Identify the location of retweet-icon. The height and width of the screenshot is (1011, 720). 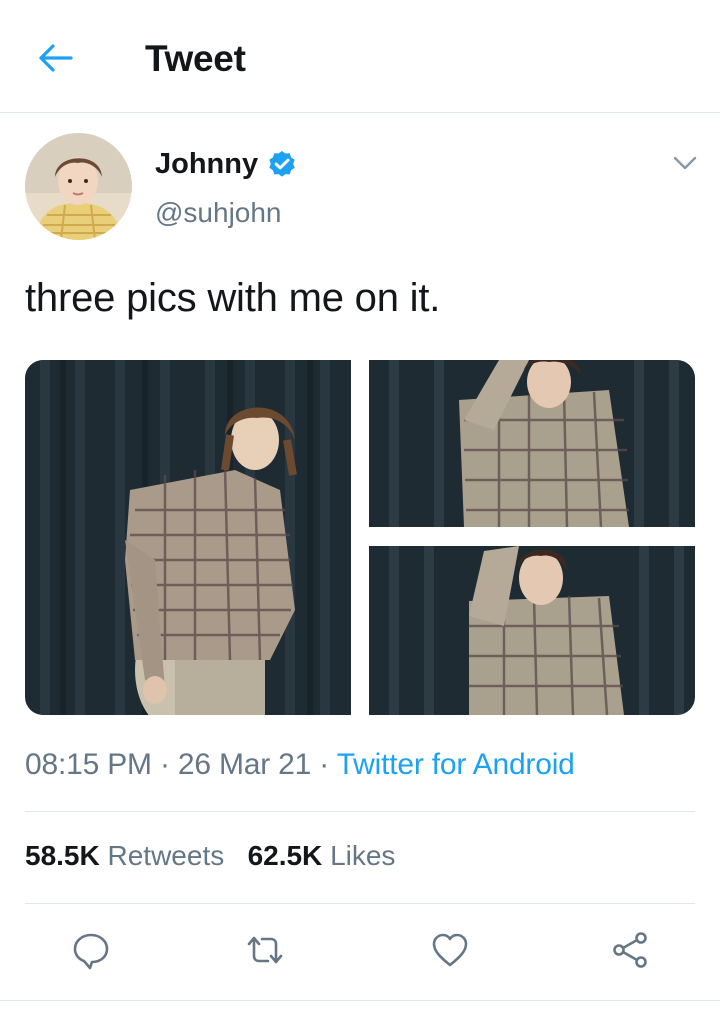
(265, 950).